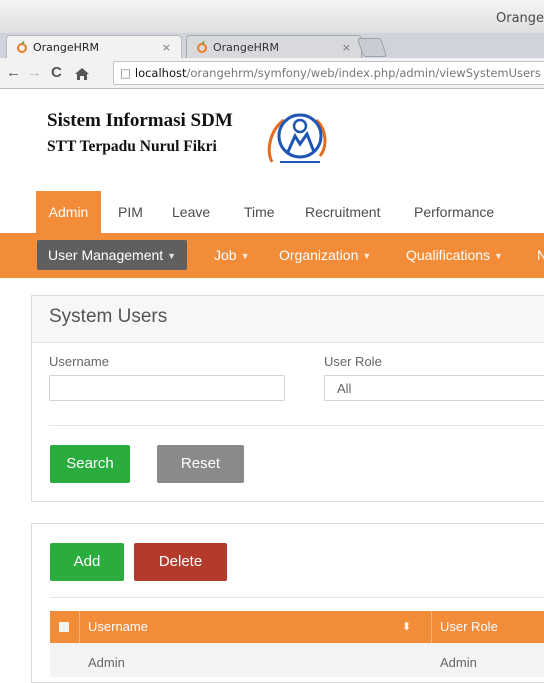 This screenshot has height=683, width=544. I want to click on panel-title: System Users, so click(288, 319).